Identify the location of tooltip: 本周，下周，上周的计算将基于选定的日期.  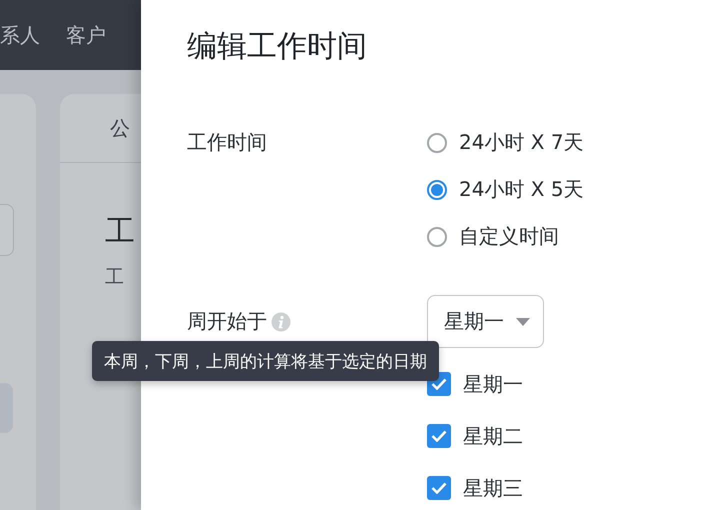
(265, 361).